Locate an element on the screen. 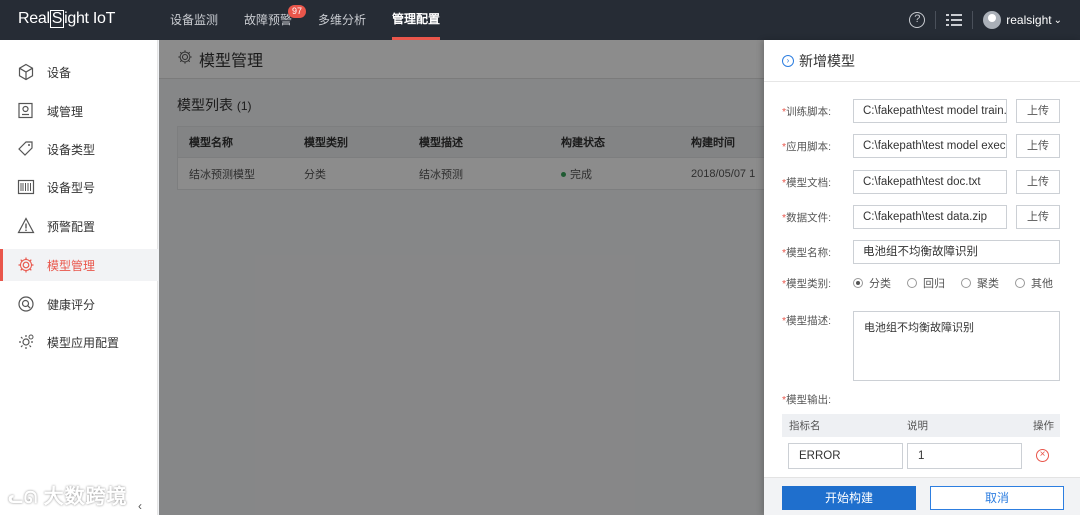  chevron-right-circle-icon: › is located at coordinates (788, 60).